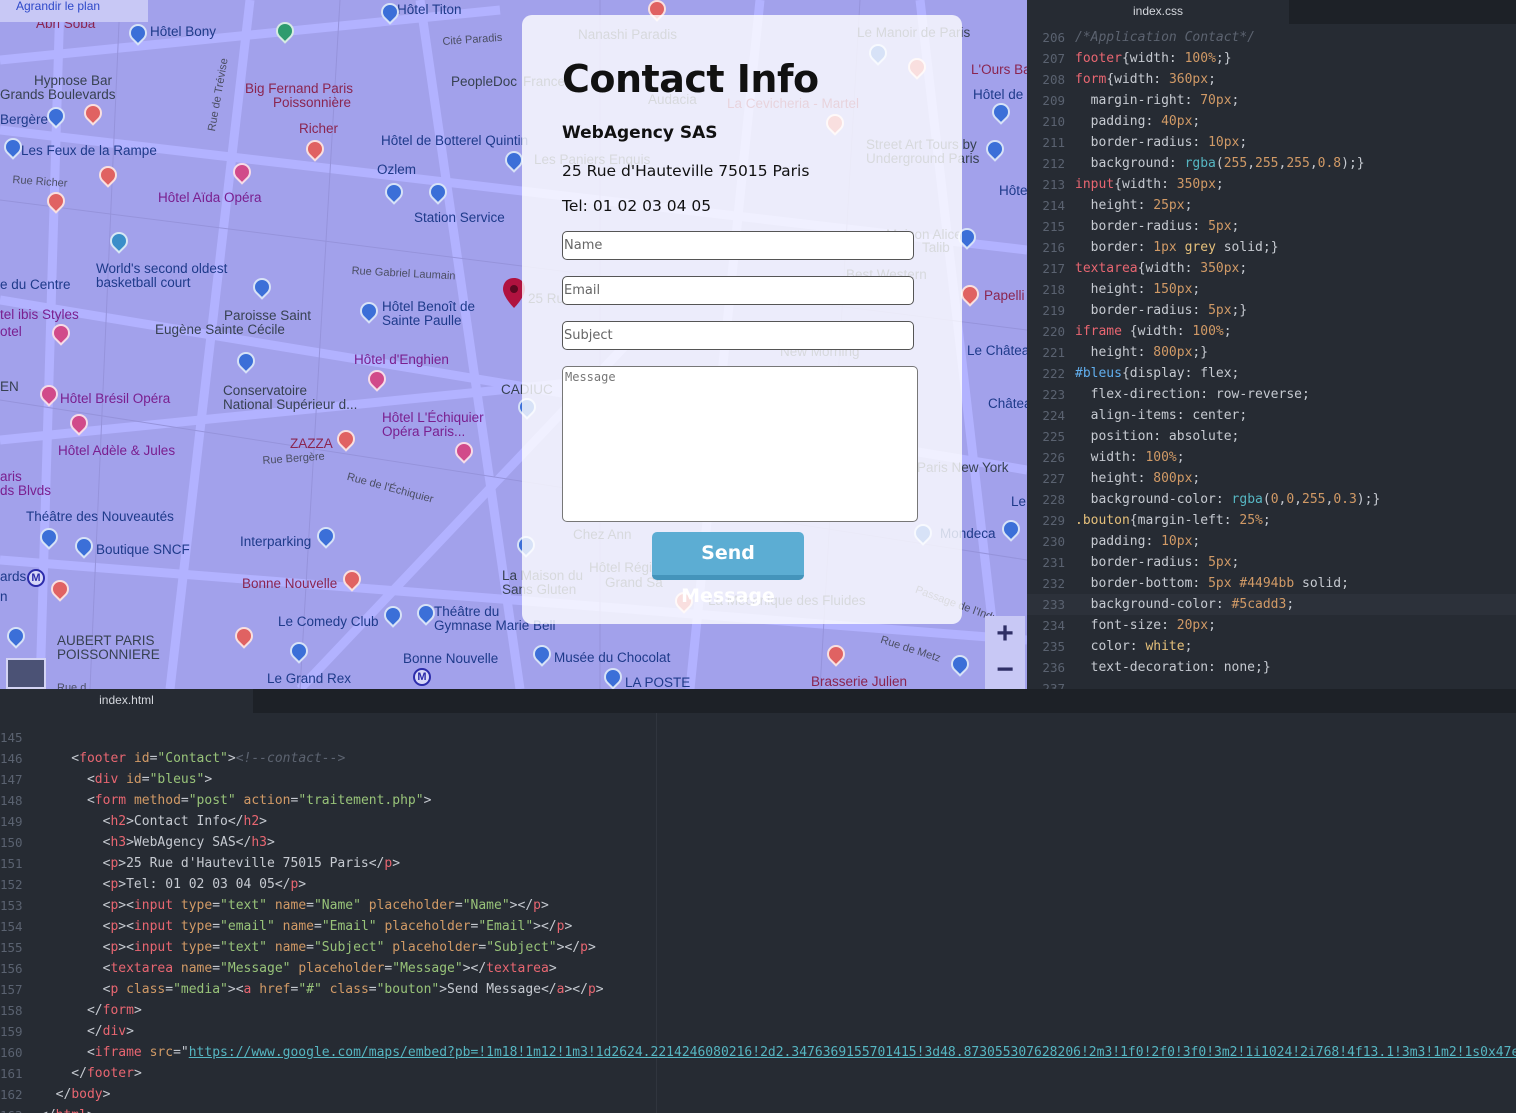 The height and width of the screenshot is (1113, 1516). Describe the element at coordinates (1271, 436) in the screenshot. I see `code-line: 225 position: absolute;` at that location.